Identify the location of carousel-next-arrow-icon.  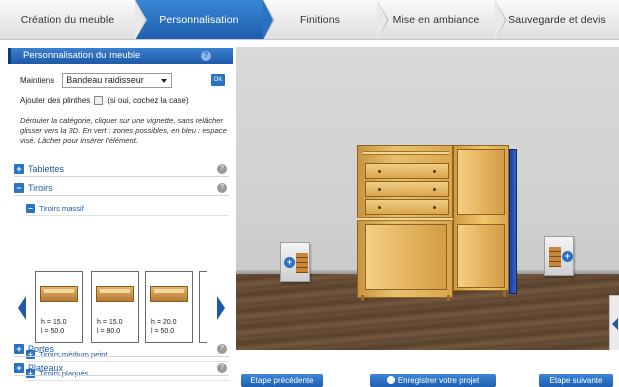
(221, 308).